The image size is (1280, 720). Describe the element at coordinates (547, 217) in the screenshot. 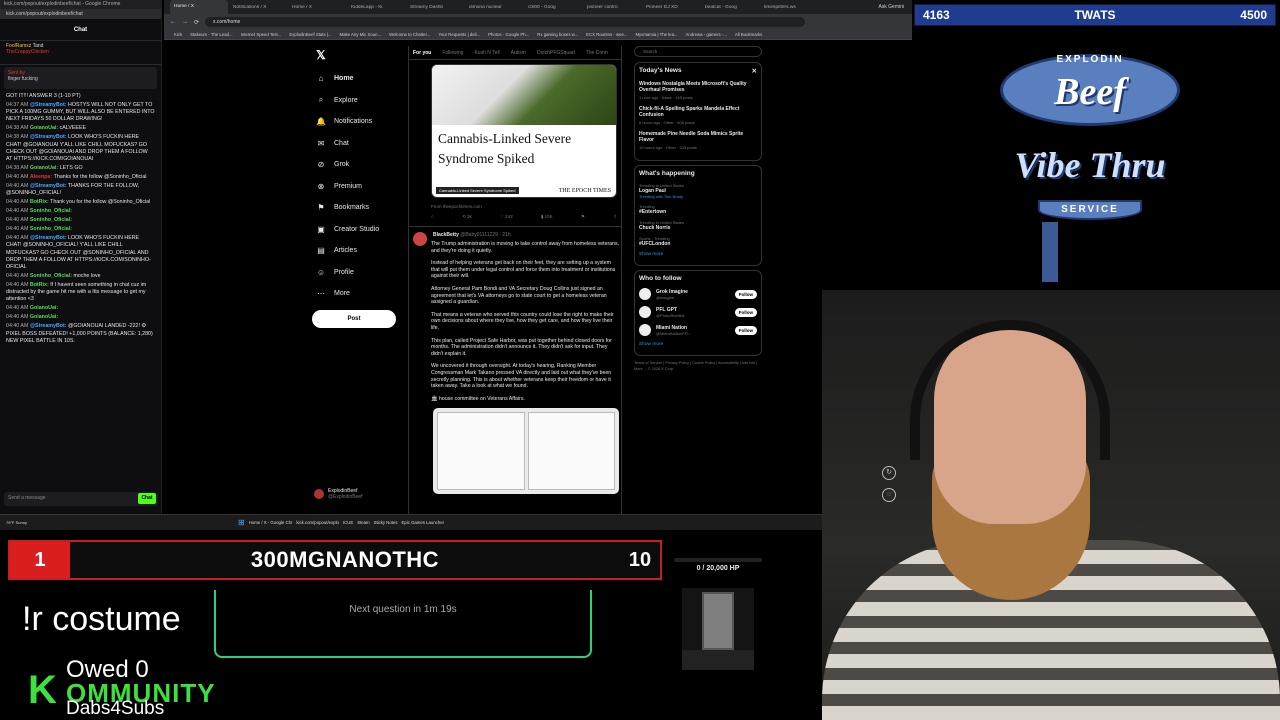

I see `post-action: ▮ 10K` at that location.